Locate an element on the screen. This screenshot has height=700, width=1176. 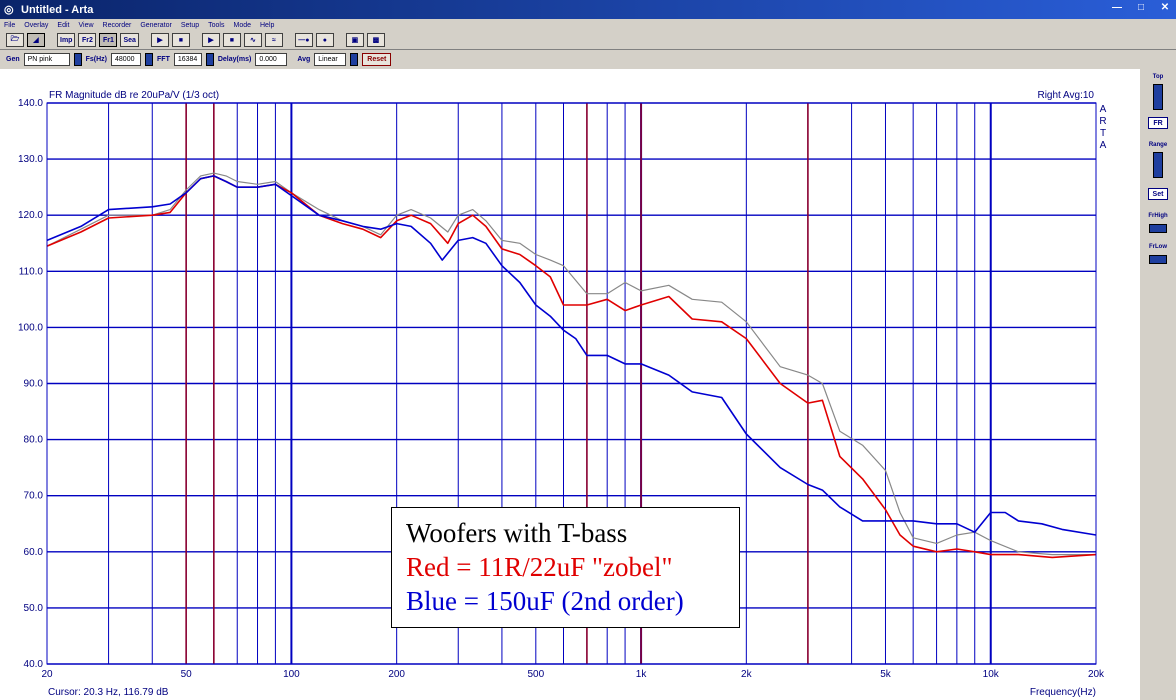
x-tick-label: 5k is located at coordinates (886, 674).